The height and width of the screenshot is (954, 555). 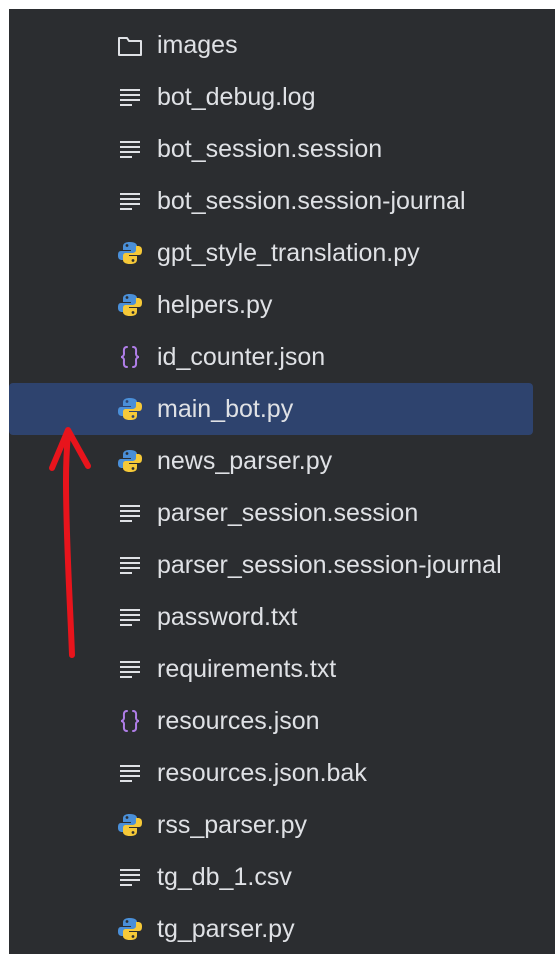 I want to click on tree-item-bot-session-session: bot_session.session, so click(x=282, y=149).